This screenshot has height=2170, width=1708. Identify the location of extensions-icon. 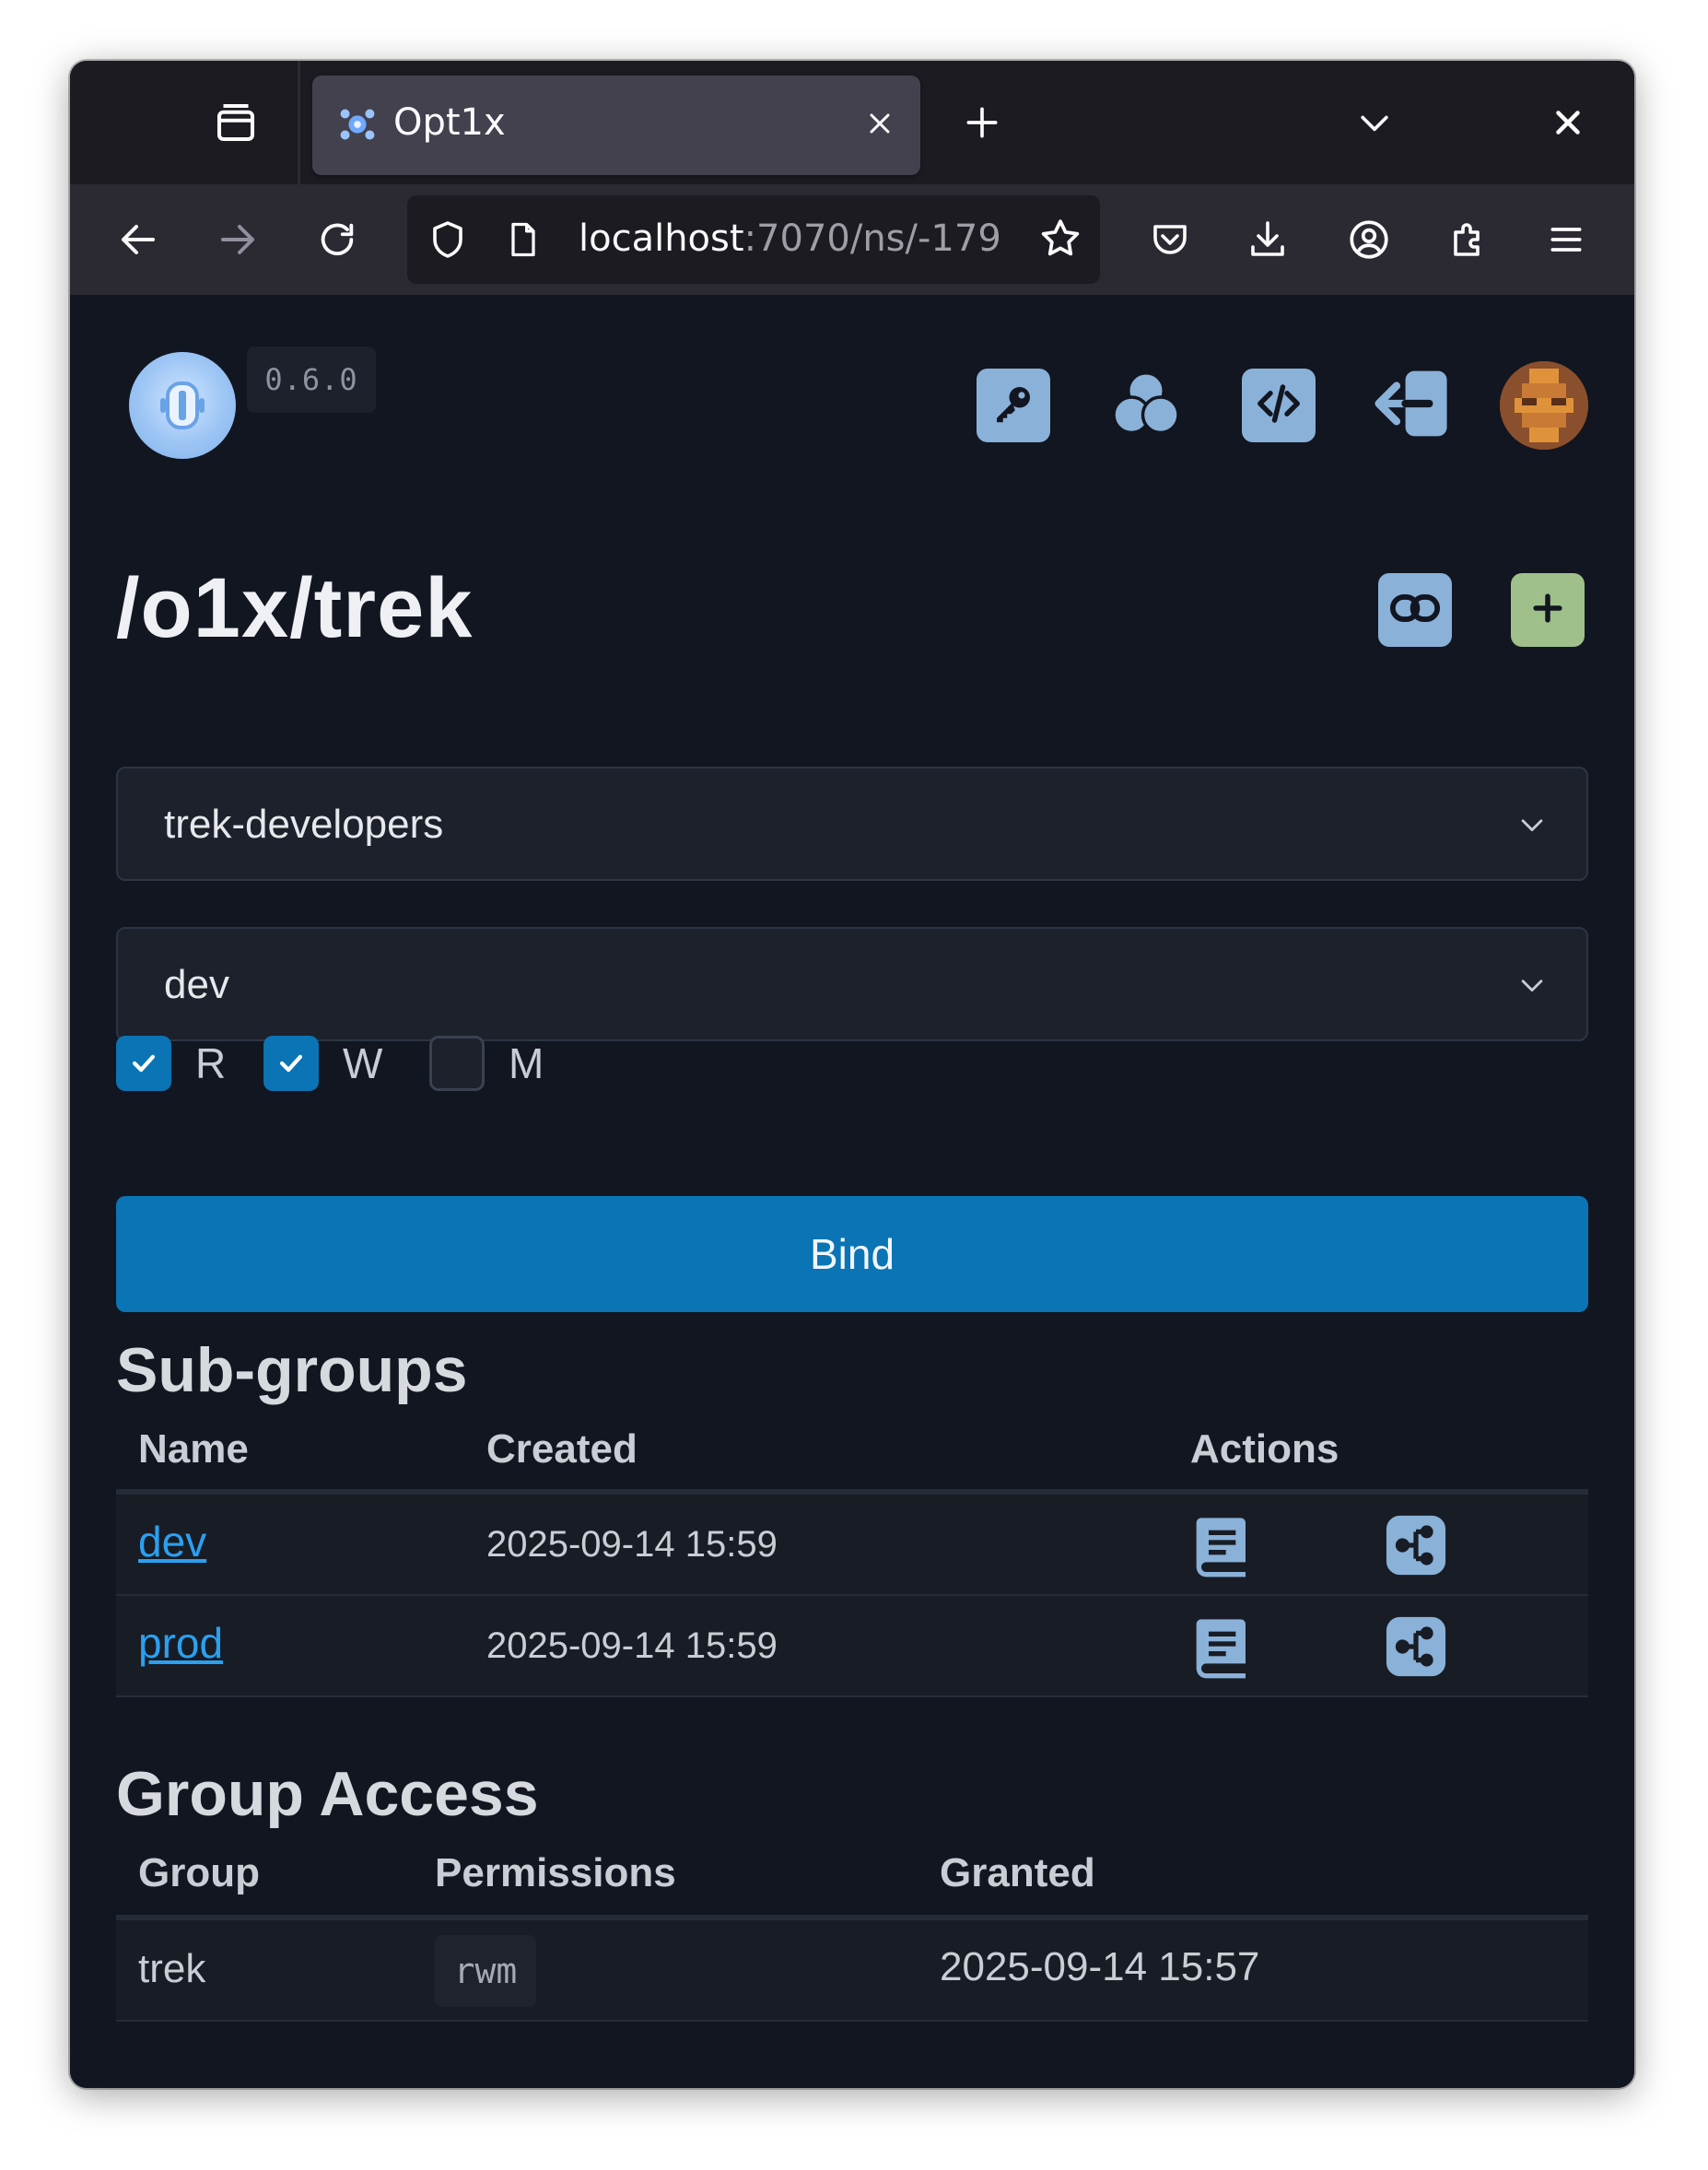
(1468, 239).